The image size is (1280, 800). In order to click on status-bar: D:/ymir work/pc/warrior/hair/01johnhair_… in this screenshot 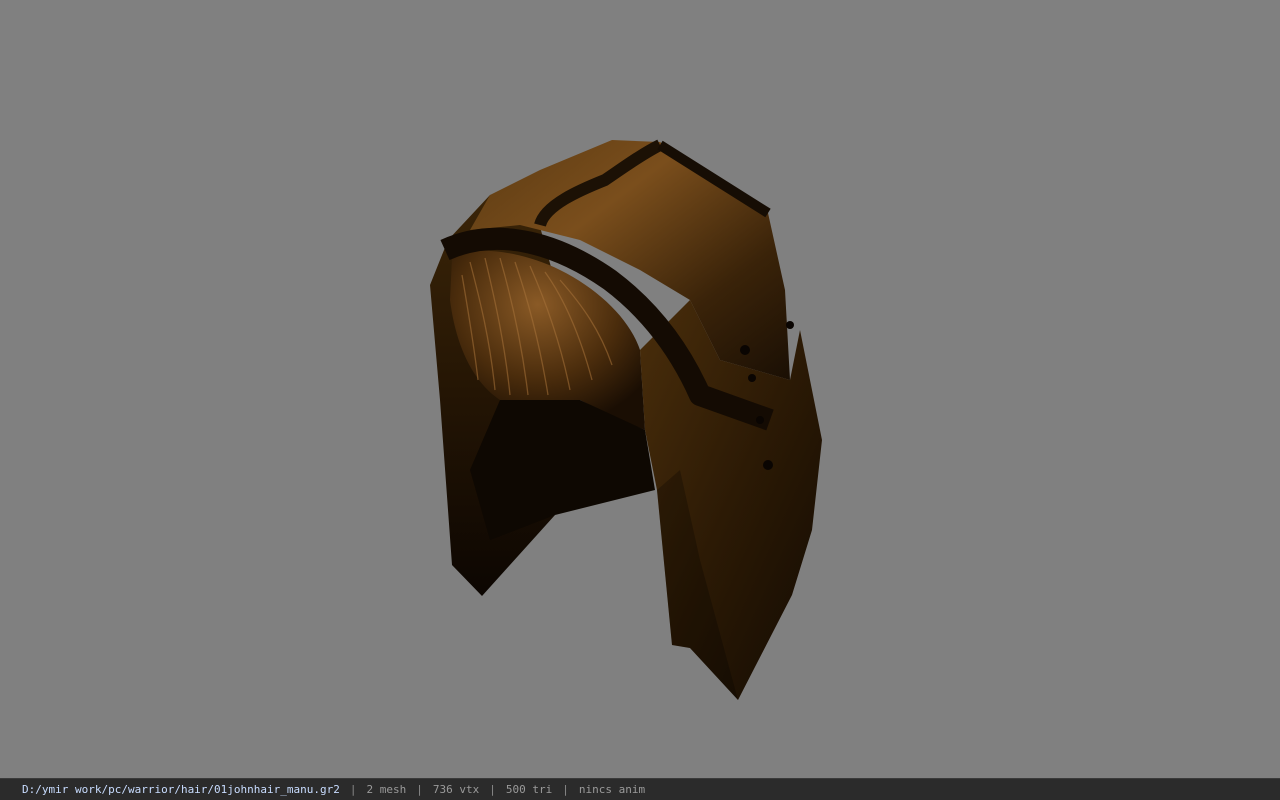, I will do `click(640, 789)`.